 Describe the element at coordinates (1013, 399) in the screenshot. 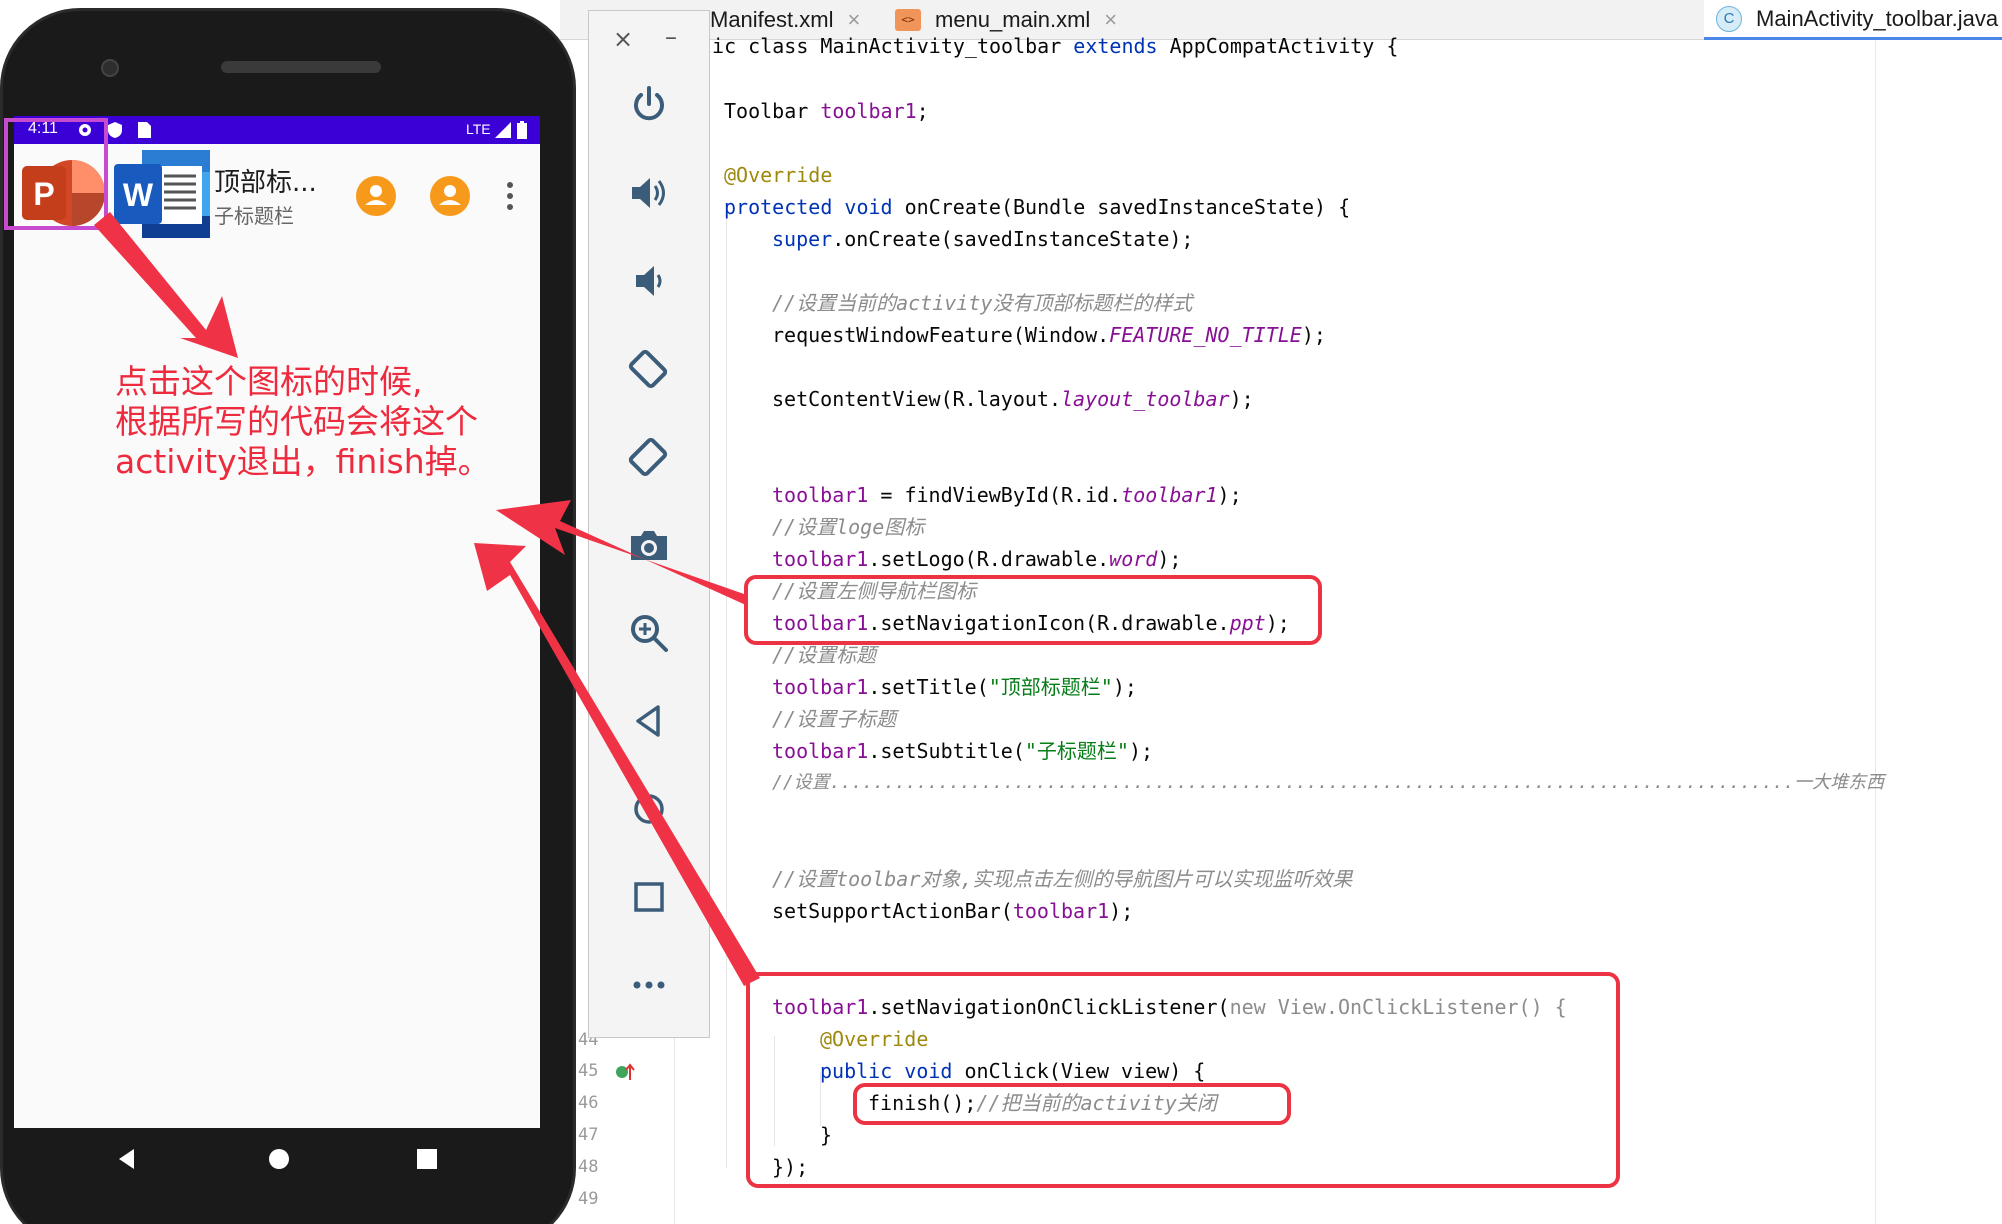

I see `code-line: setContentView(R.layout.layout_toolbar);` at that location.